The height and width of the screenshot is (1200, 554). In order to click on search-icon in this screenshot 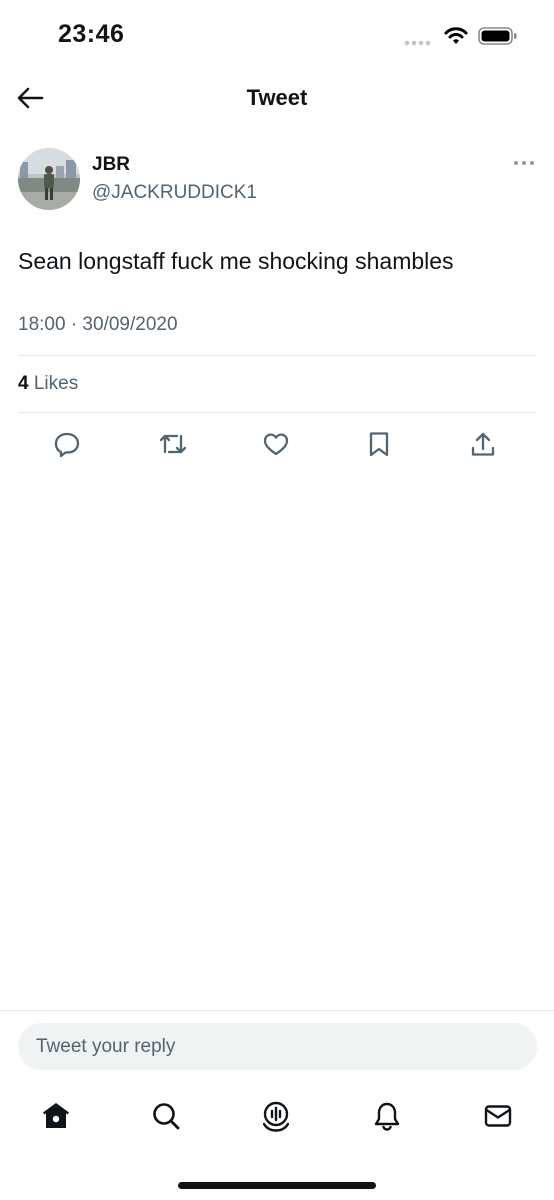, I will do `click(166, 1116)`.